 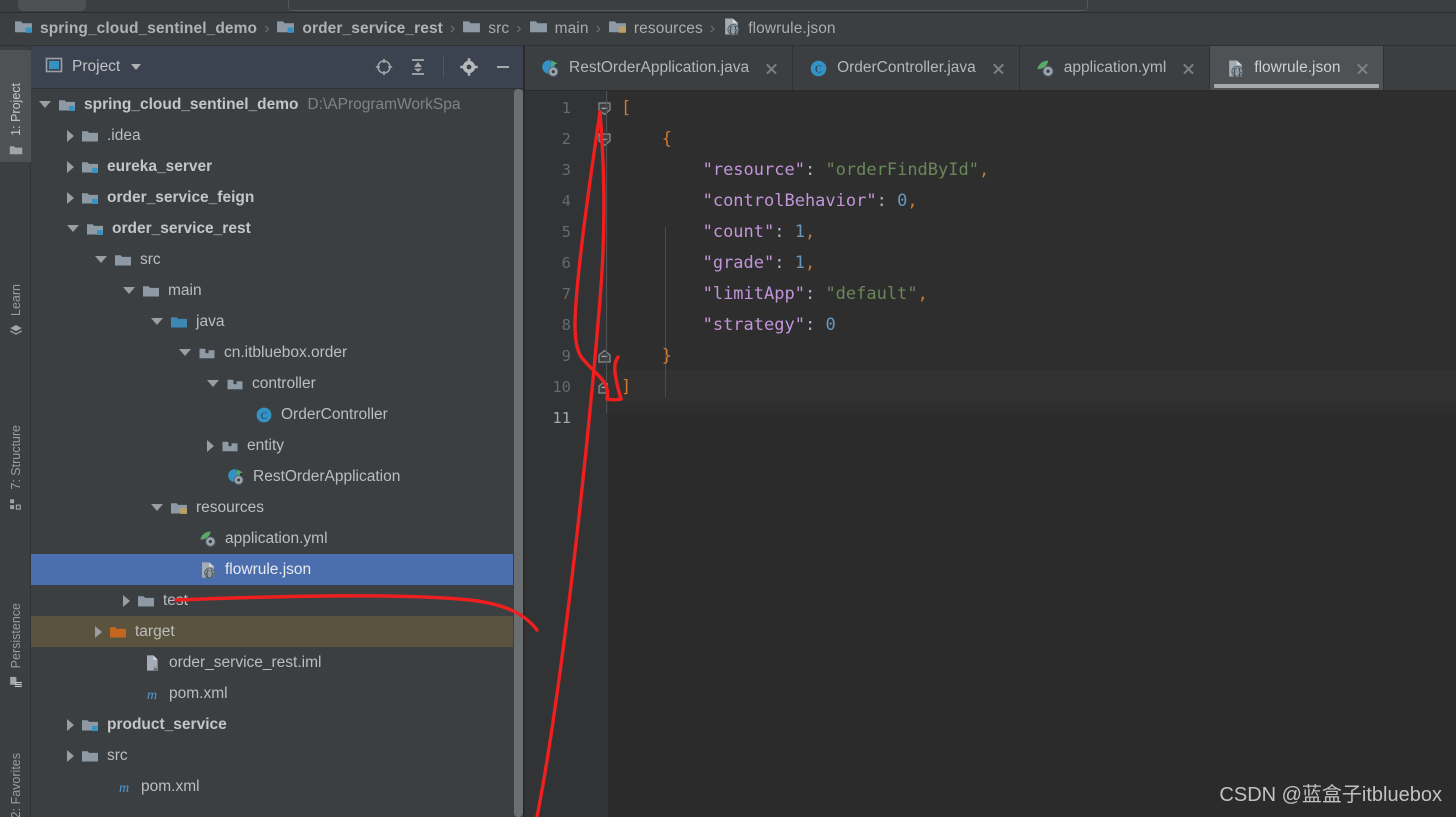 I want to click on breadcrumb-item: spring_cloud_sentinel_demo, so click(x=135, y=29).